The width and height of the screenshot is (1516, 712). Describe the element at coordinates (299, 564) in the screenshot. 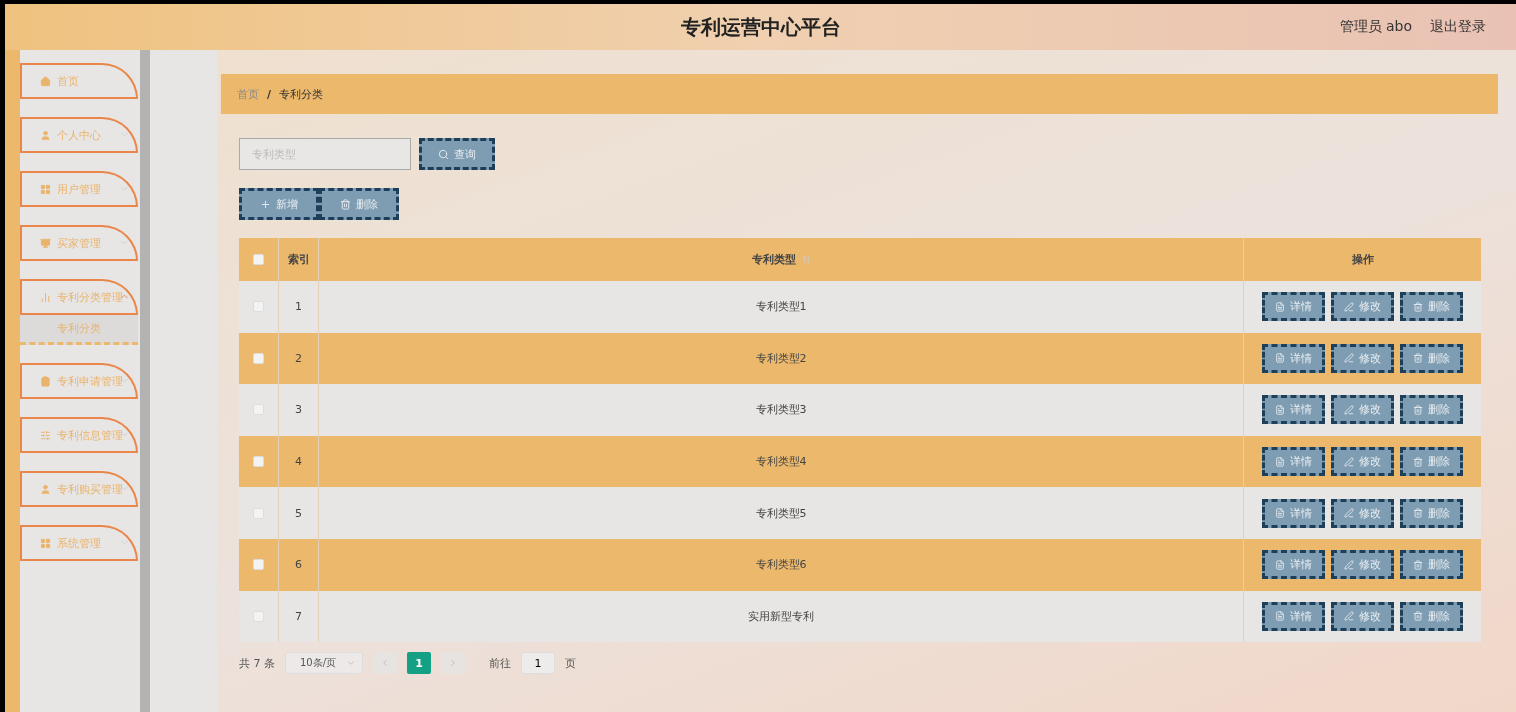

I see `table-cell: 6` at that location.